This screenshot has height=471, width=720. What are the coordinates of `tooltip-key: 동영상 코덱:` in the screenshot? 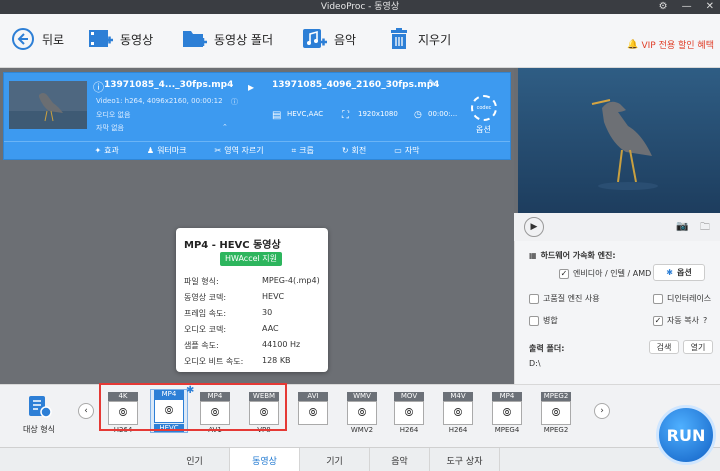 It's located at (205, 297).